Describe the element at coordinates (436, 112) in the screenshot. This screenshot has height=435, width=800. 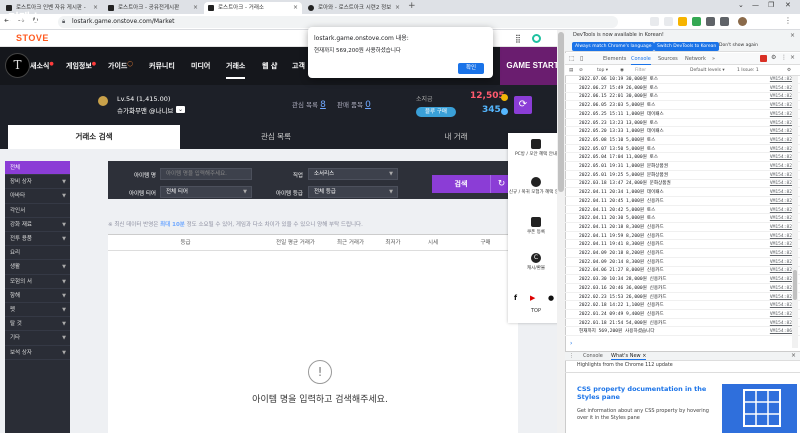
I see `charge-button: 블루 구매` at that location.